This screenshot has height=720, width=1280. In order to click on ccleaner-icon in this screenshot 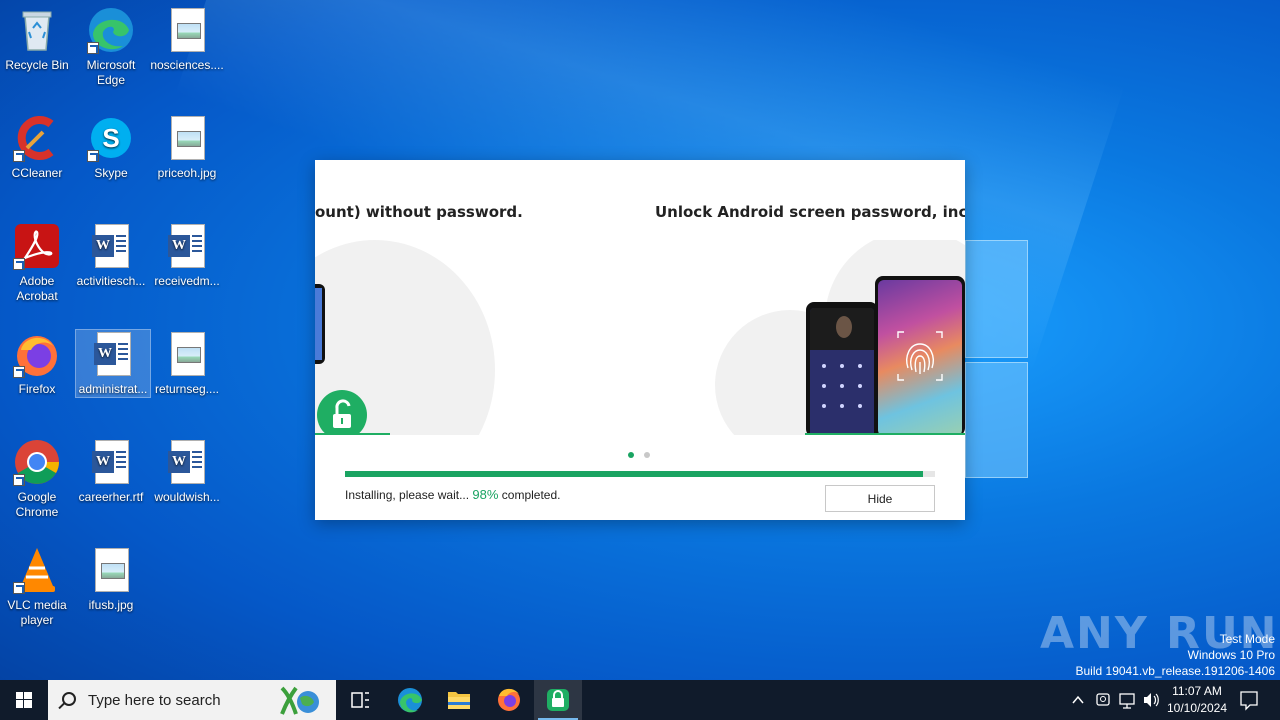, I will do `click(37, 138)`.